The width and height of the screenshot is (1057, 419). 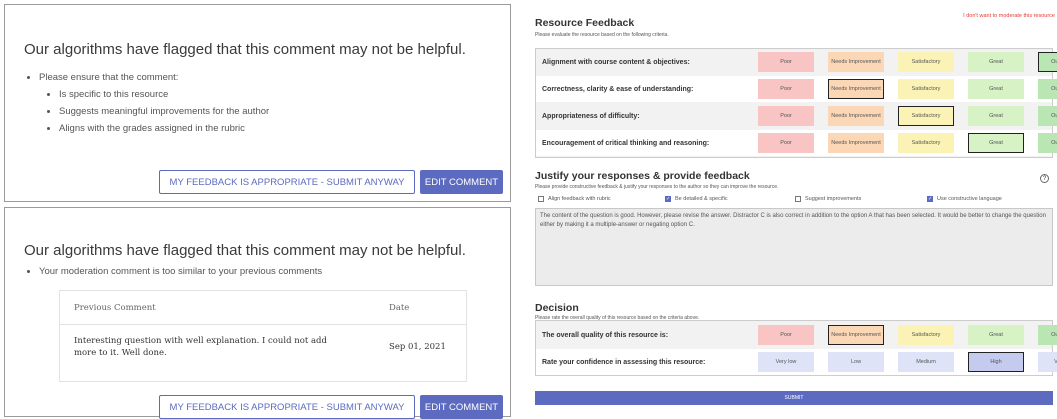 What do you see at coordinates (856, 362) in the screenshot?
I see `rating-option: Low` at bounding box center [856, 362].